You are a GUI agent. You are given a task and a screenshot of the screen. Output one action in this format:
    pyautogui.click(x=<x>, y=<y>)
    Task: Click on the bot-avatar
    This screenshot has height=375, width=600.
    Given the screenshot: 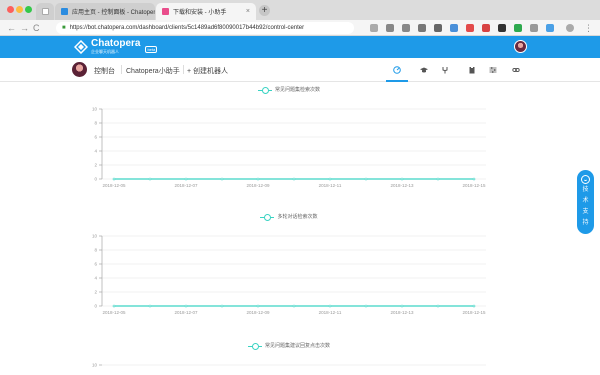 What is the action you would take?
    pyautogui.click(x=79, y=69)
    